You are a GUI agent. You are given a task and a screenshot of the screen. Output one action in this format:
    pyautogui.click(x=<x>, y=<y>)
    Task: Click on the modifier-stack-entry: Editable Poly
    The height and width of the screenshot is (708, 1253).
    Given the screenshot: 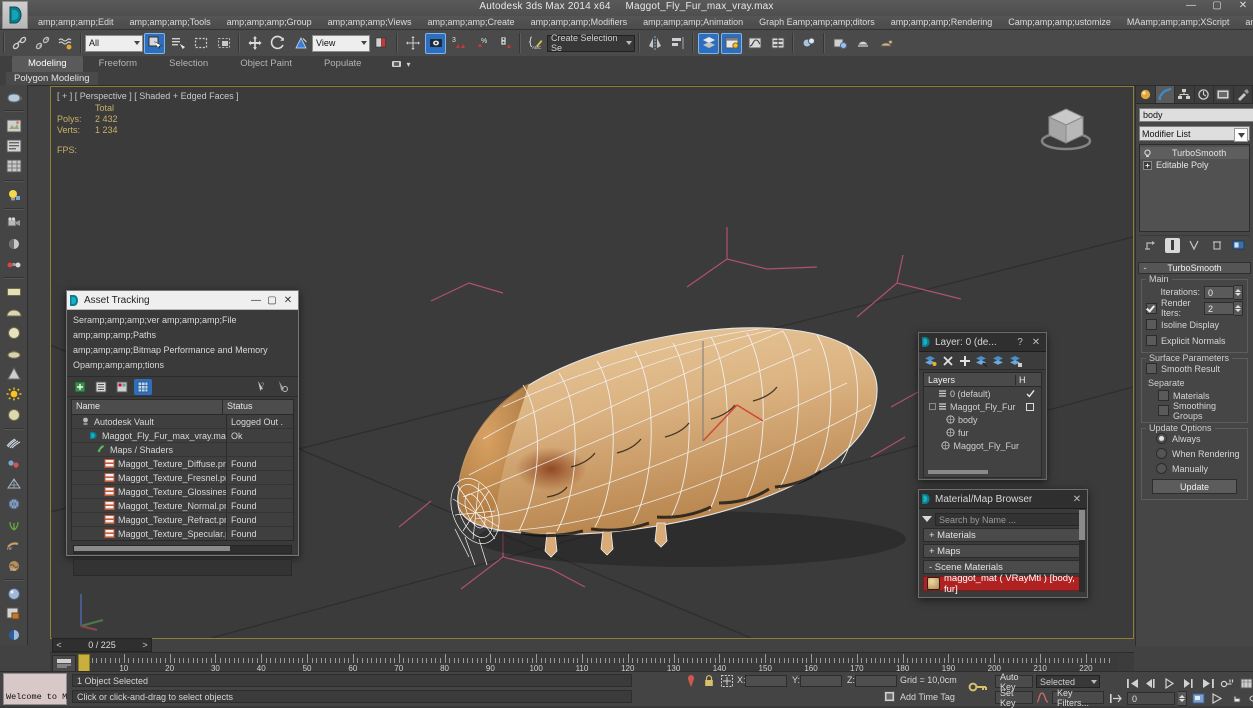 What is the action you would take?
    pyautogui.click(x=1194, y=165)
    